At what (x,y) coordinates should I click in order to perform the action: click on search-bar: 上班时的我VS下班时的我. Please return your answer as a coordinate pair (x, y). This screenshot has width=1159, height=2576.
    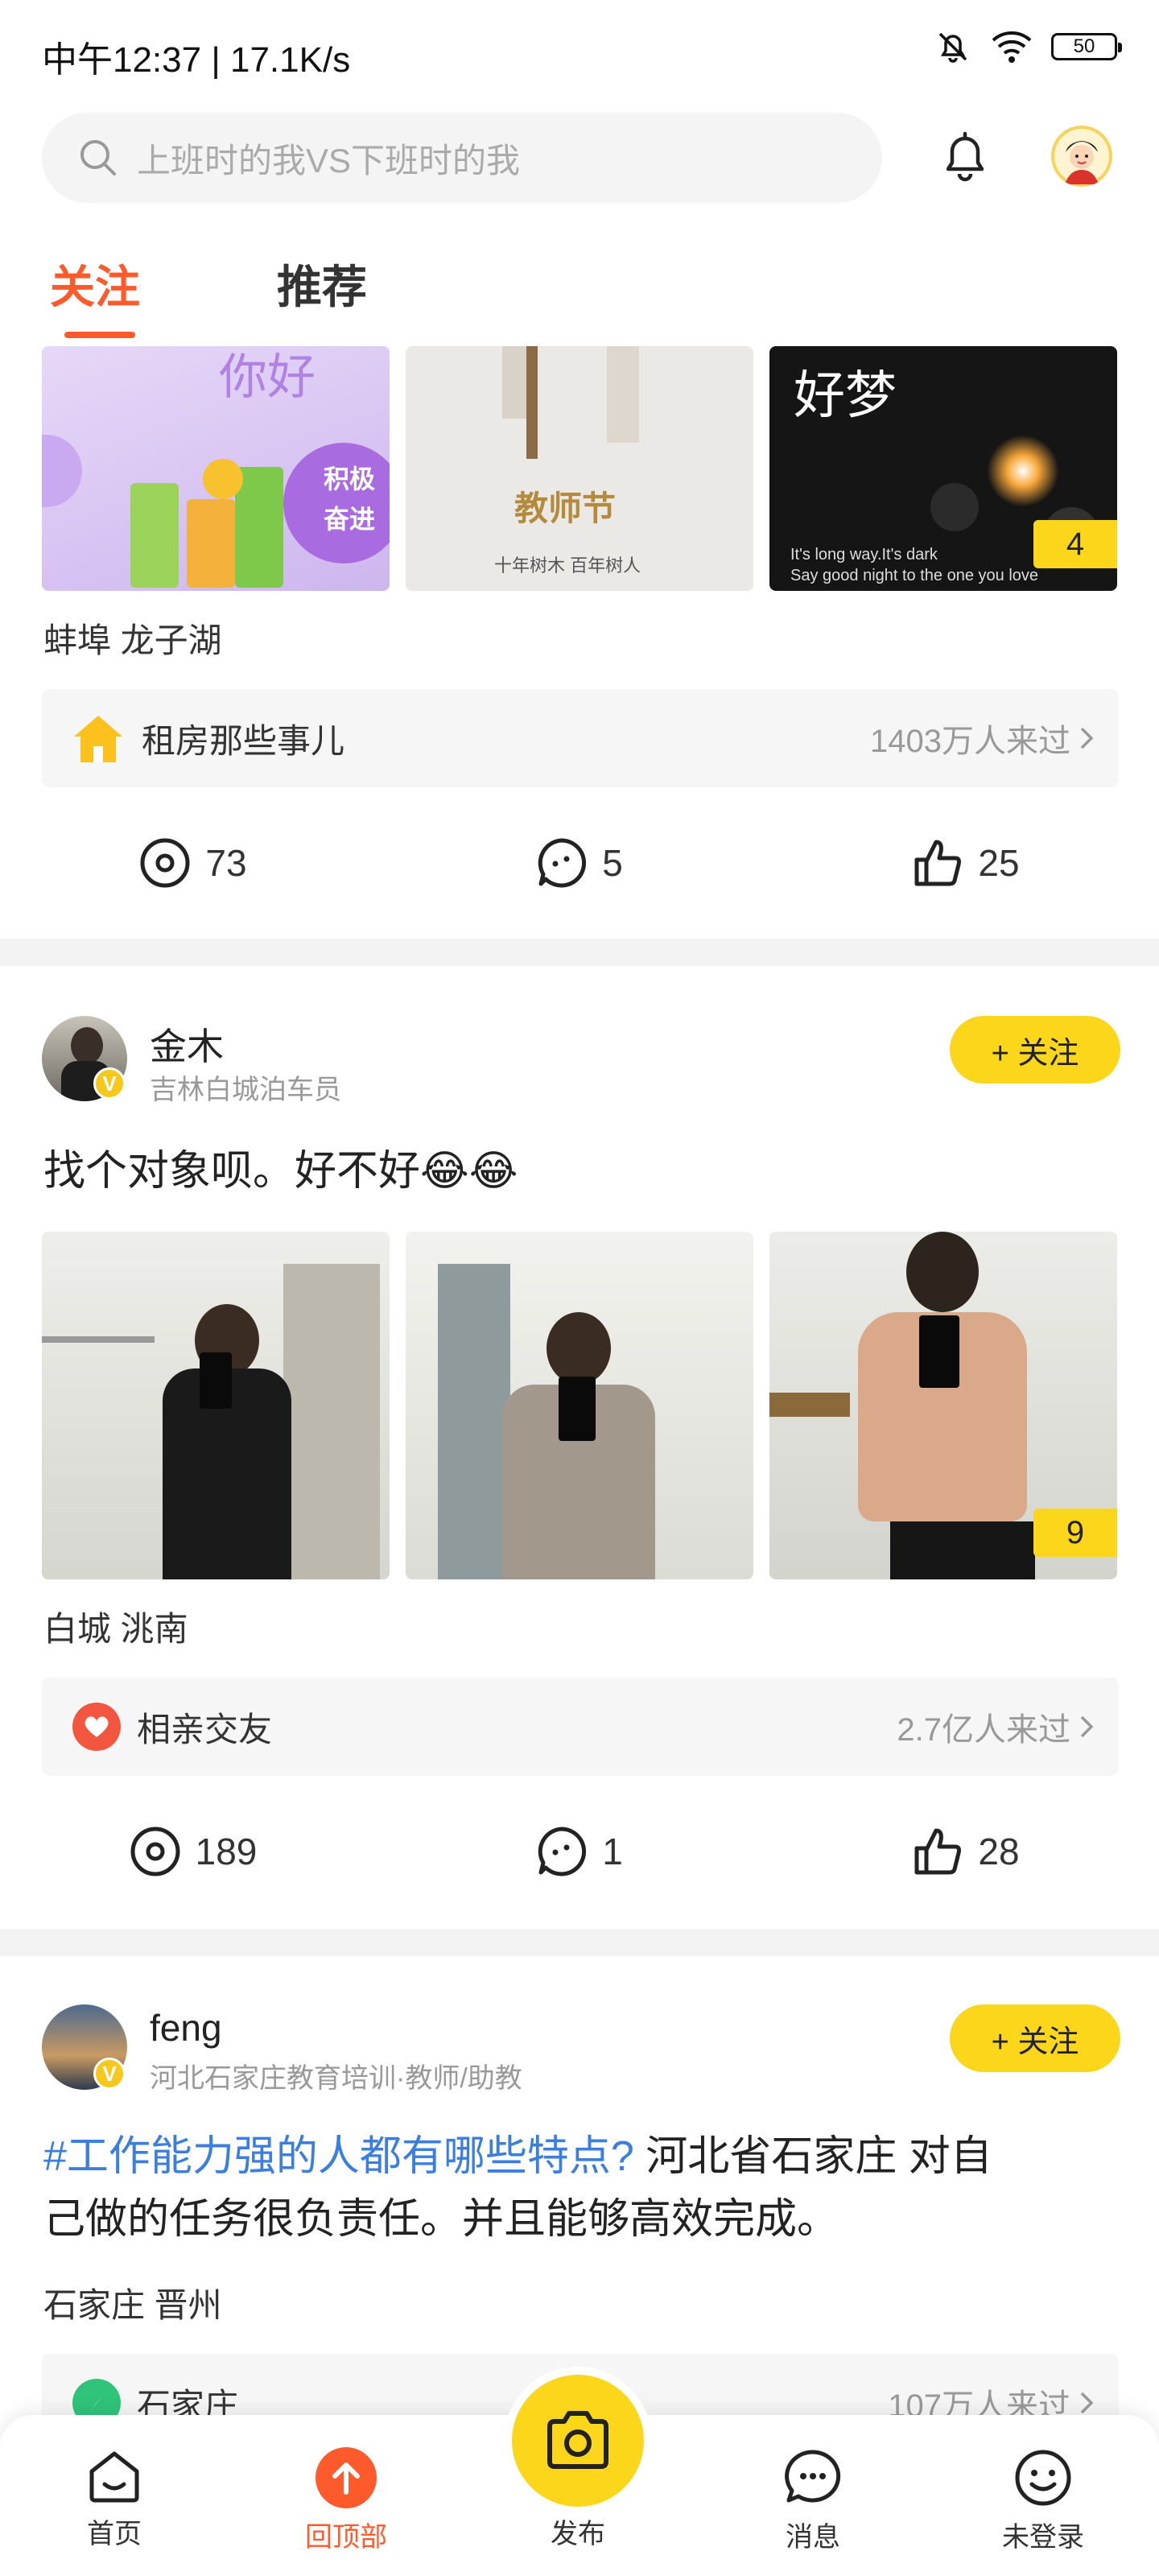
    Looking at the image, I should click on (462, 158).